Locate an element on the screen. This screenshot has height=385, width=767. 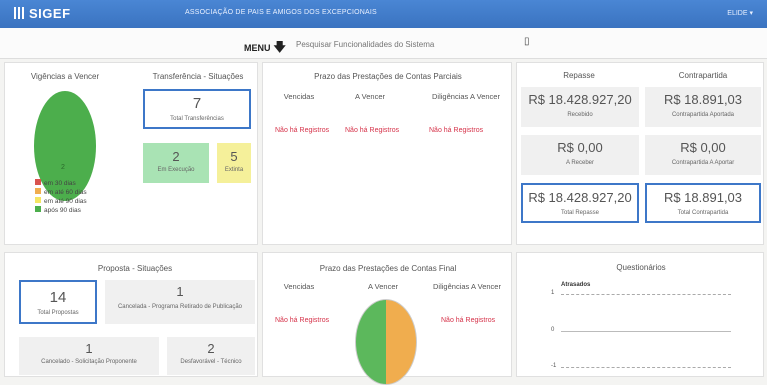
total-repasse-label: Total Repasse is located at coordinates (580, 213).